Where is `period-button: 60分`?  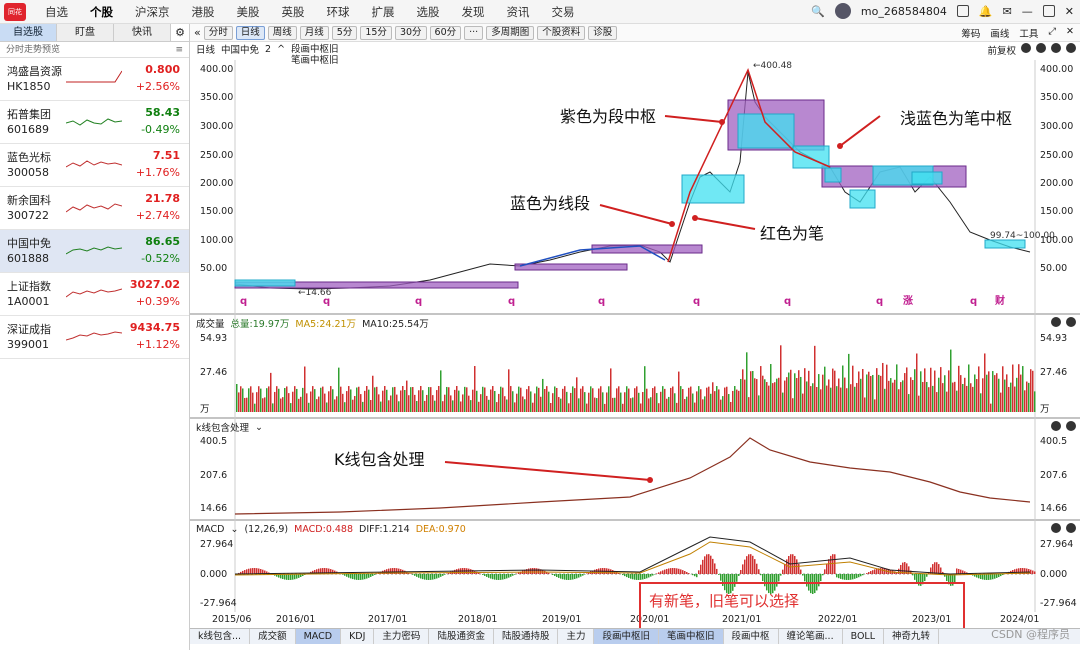
period-button: 60分 is located at coordinates (445, 32).